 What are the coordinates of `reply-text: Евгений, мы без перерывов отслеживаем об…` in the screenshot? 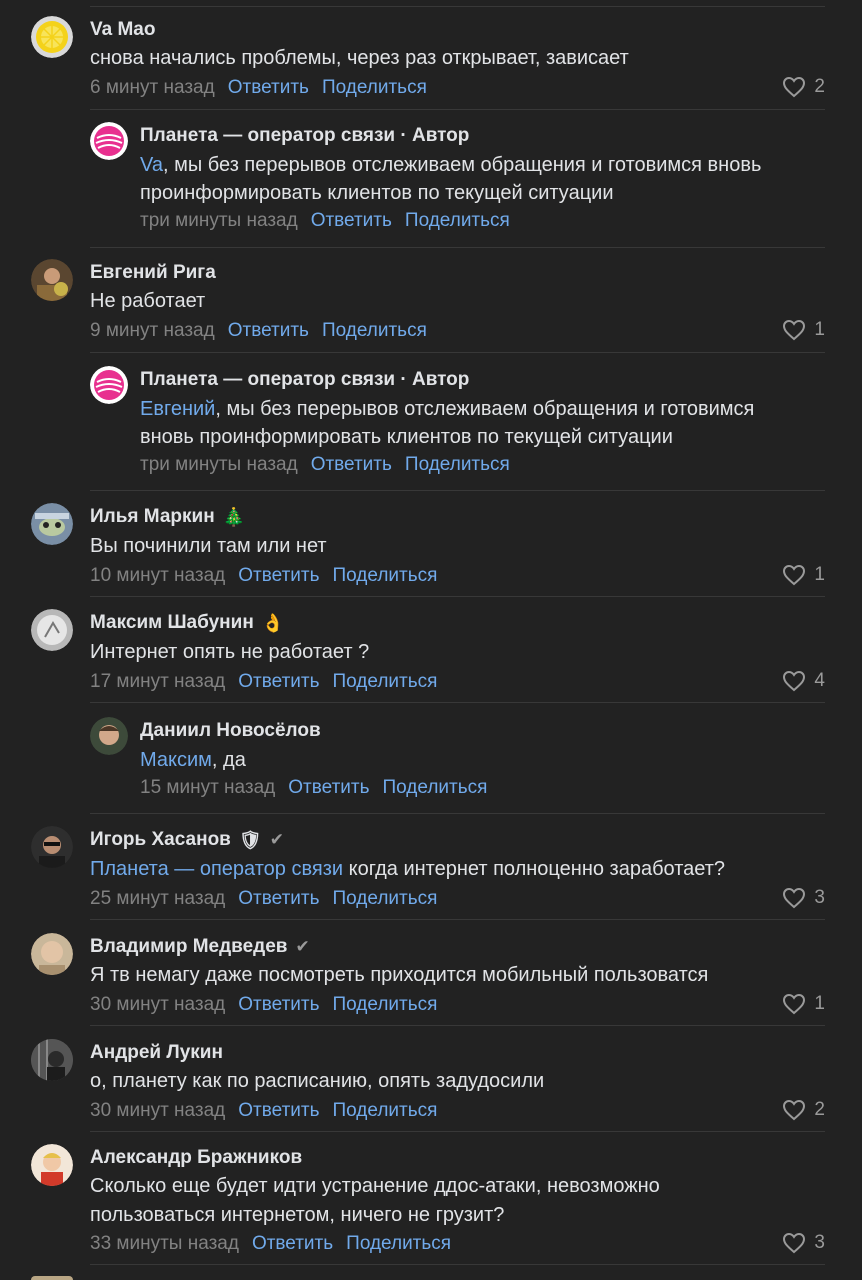 It's located at (447, 409).